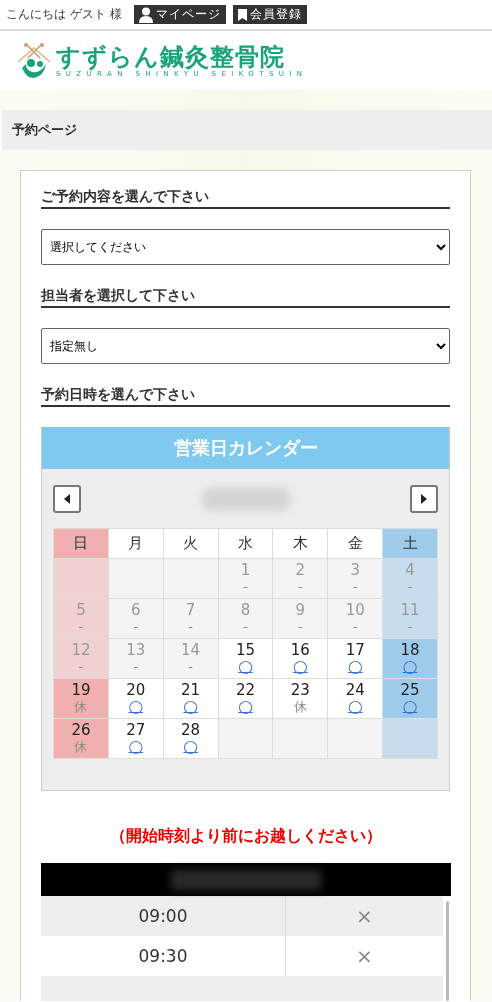 The height and width of the screenshot is (1002, 492). I want to click on calendar-day: 17 ◯, so click(355, 658).